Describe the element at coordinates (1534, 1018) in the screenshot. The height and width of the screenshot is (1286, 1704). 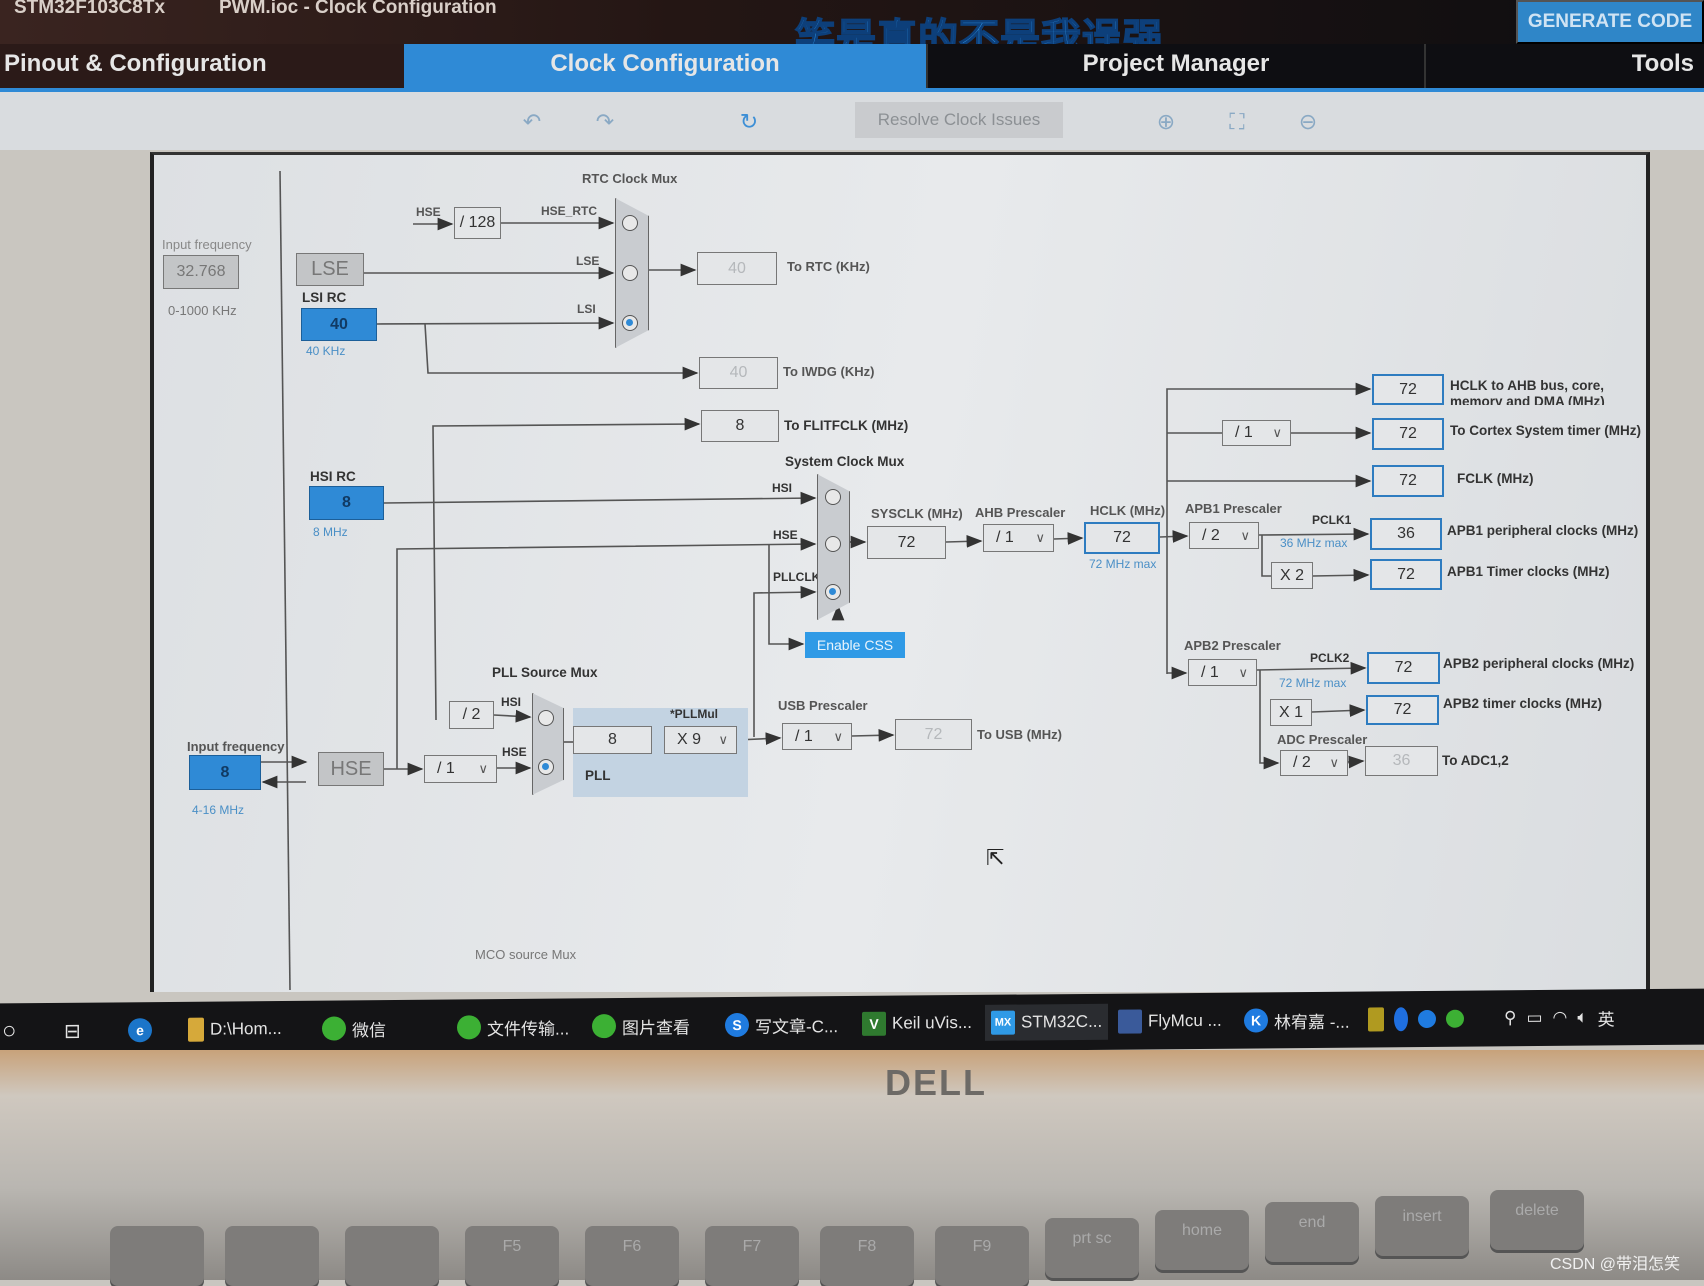
I see `battery-icon: ▭` at that location.